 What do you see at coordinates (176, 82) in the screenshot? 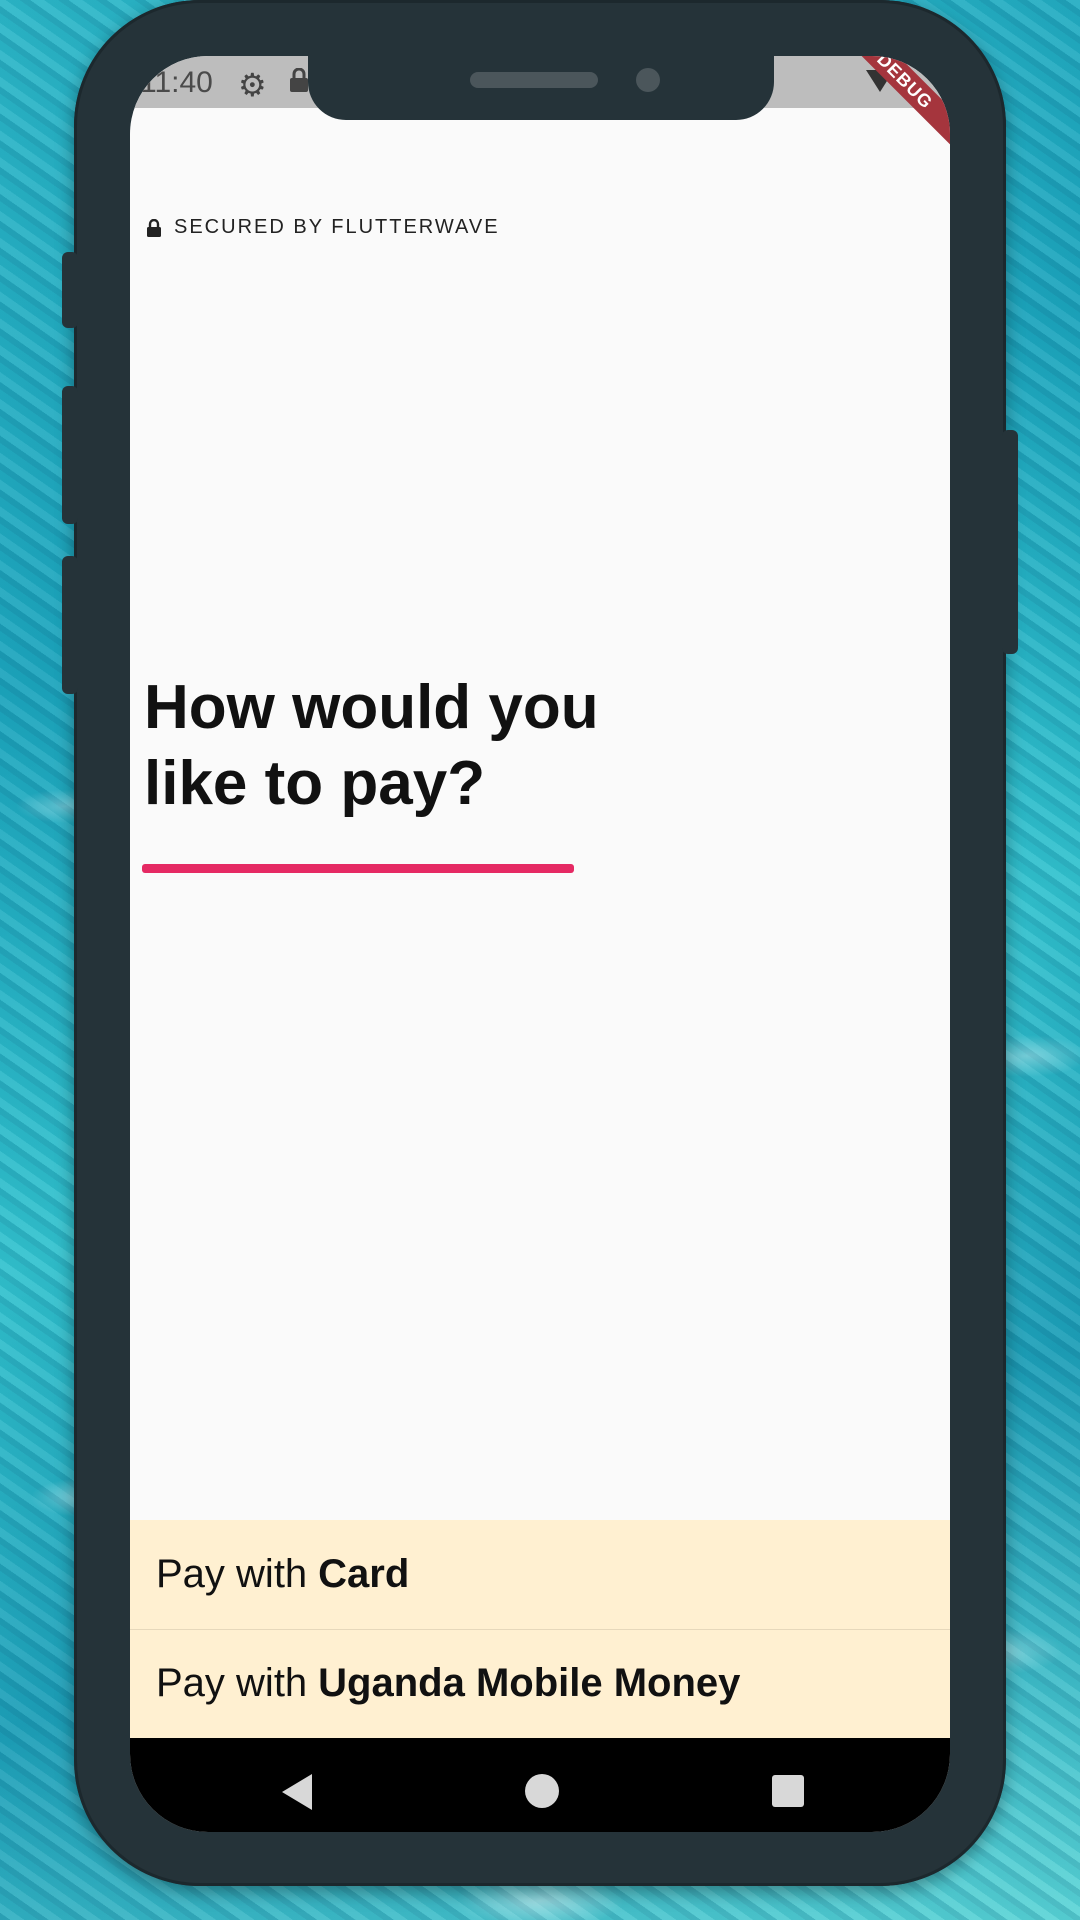
I see `status-time: 11:40` at bounding box center [176, 82].